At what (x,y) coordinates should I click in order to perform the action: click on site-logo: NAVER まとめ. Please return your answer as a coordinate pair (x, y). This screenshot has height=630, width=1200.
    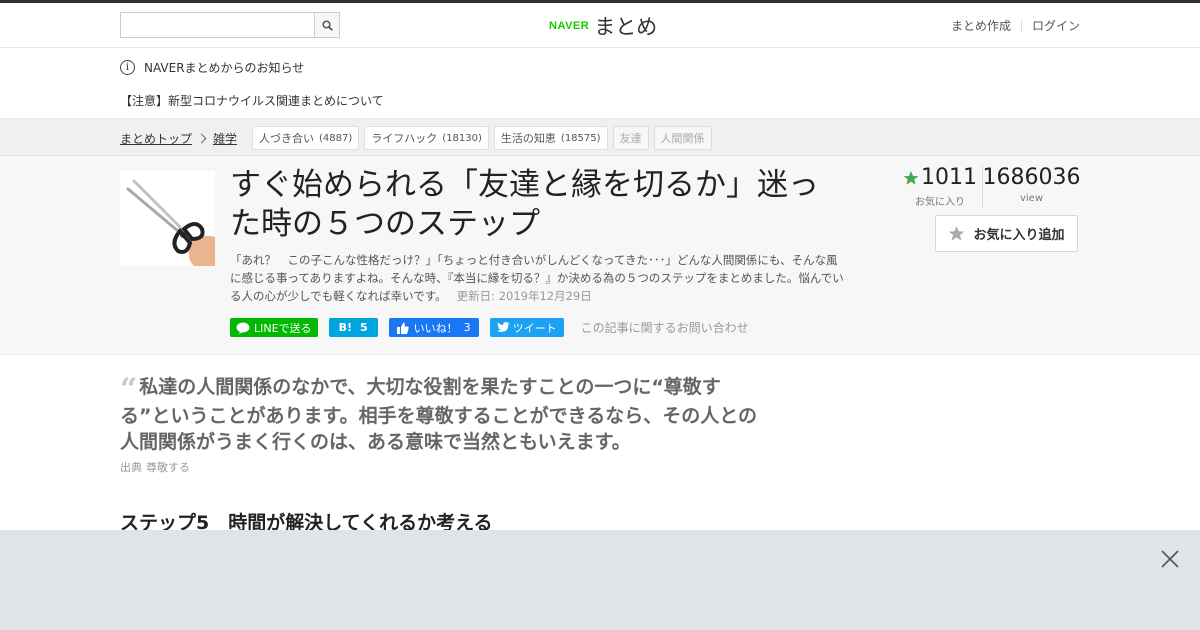
    Looking at the image, I should click on (603, 26).